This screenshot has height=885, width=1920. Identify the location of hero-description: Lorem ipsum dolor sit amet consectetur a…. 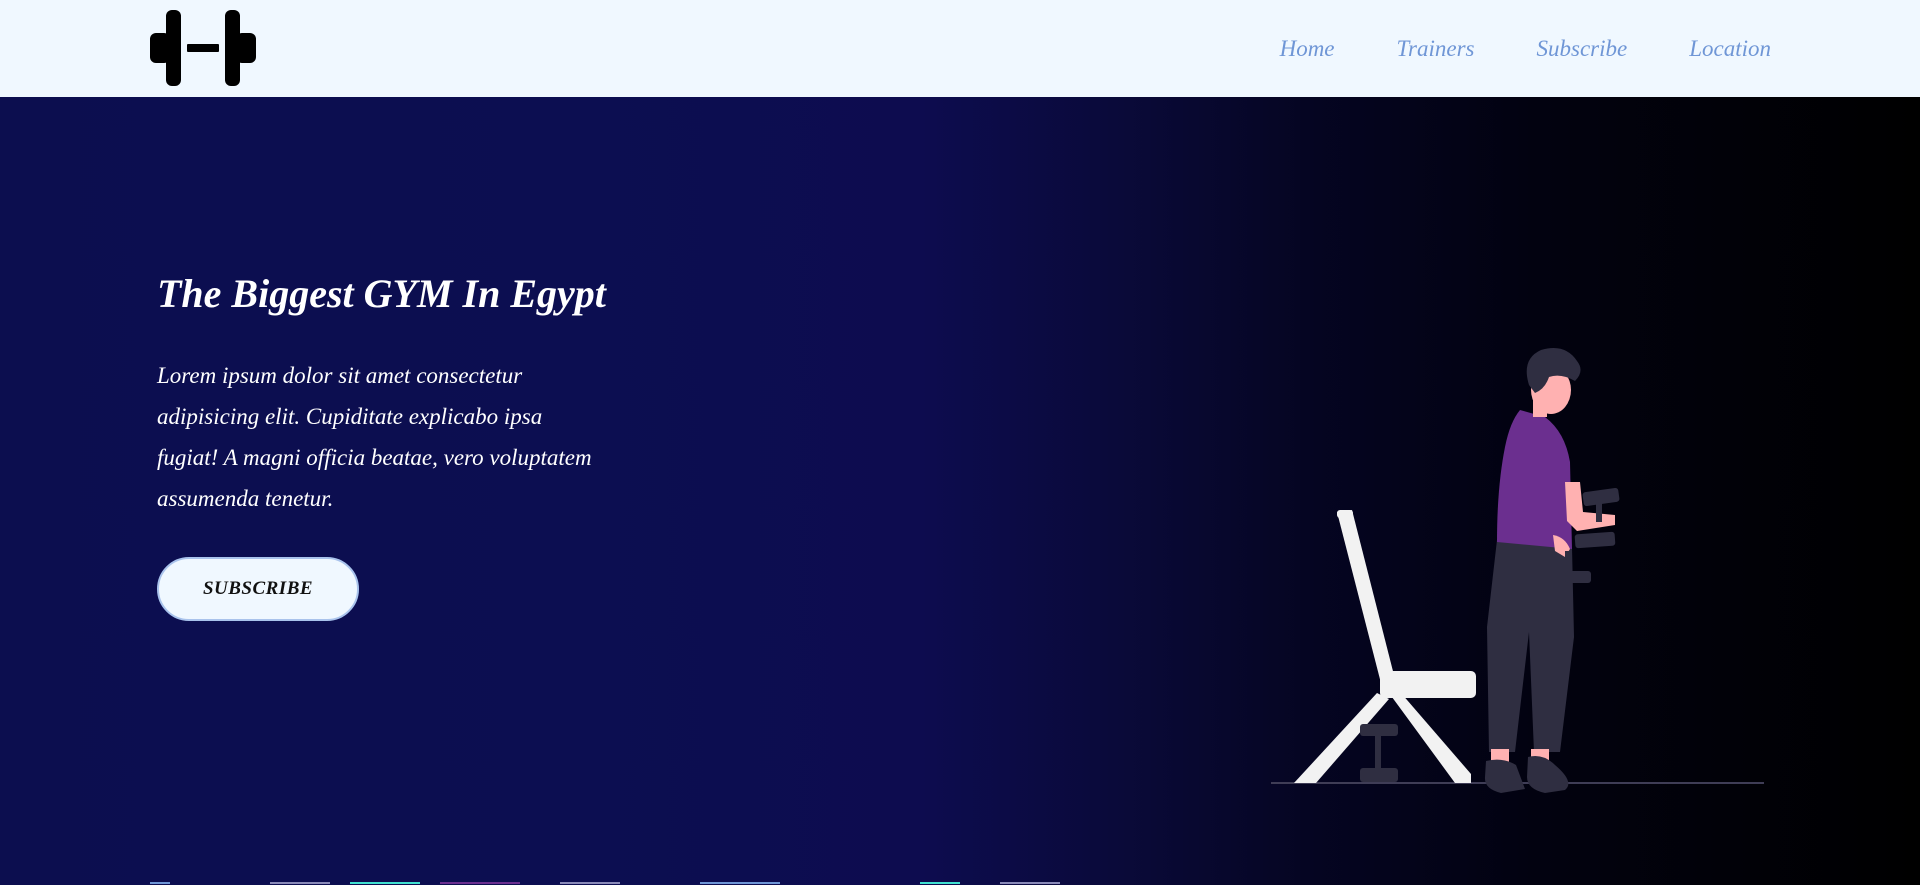
(374, 437).